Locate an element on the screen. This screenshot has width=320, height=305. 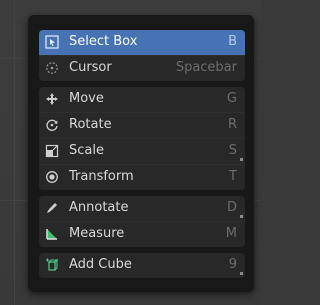
menu-item-add-cube: Add Cube 9 is located at coordinates (142, 265).